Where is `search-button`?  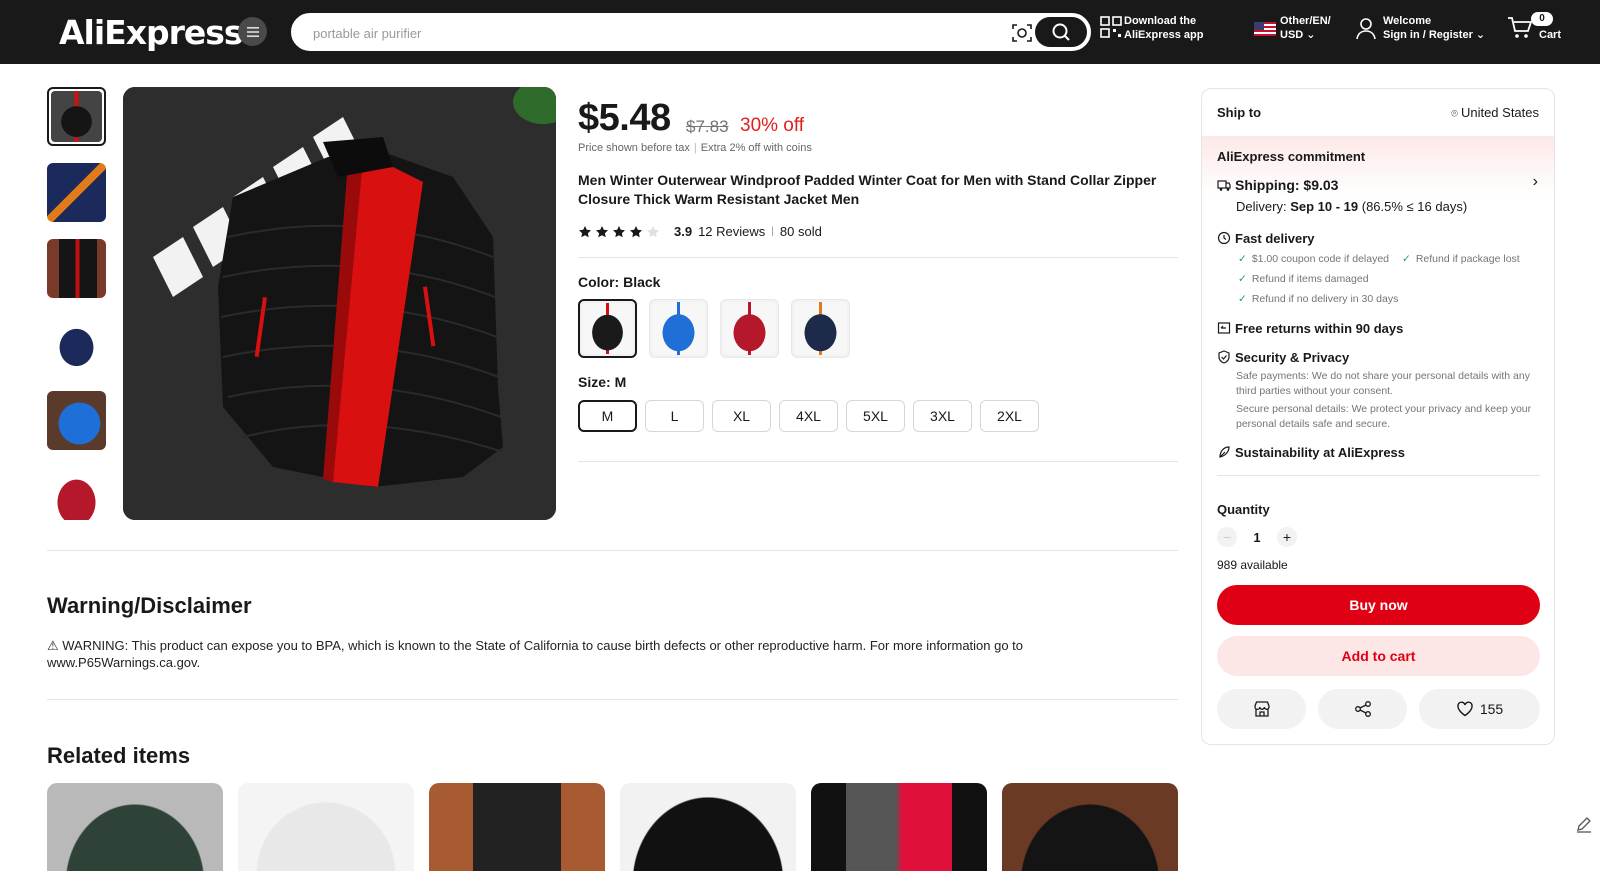
search-button is located at coordinates (1061, 32).